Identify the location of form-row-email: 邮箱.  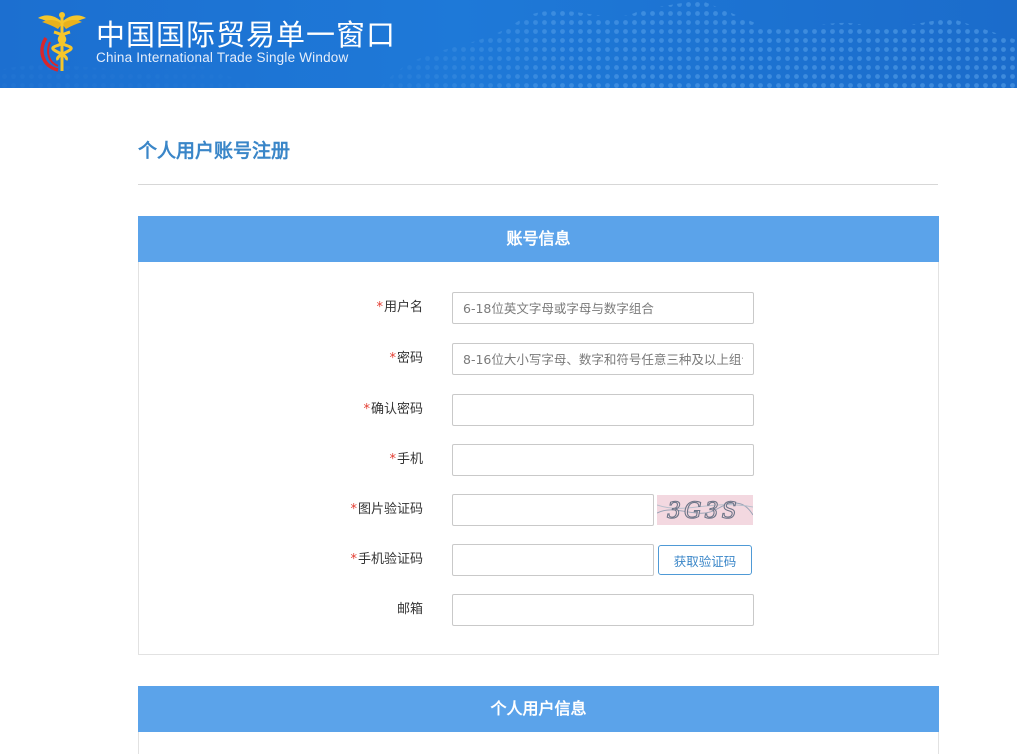
(538, 610).